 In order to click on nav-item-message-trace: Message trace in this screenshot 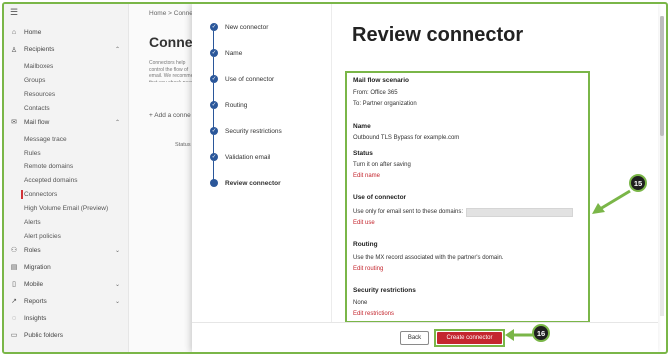, I will do `click(66, 139)`.